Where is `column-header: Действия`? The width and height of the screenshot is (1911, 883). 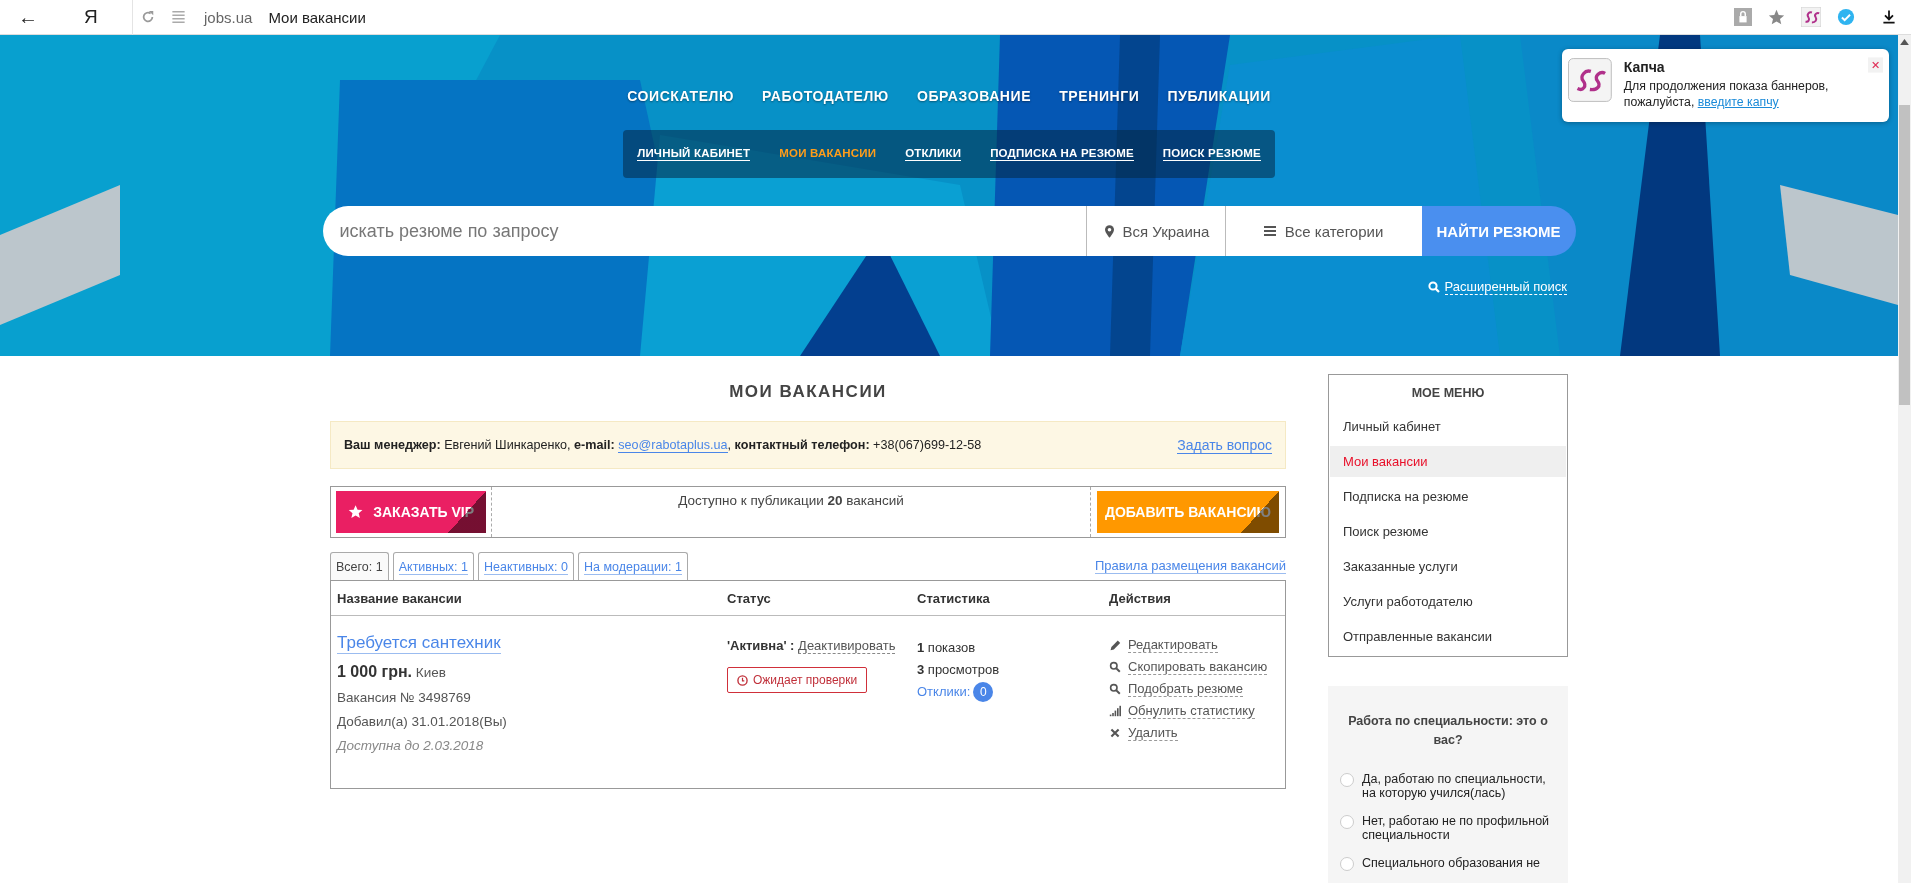 column-header: Действия is located at coordinates (1140, 598).